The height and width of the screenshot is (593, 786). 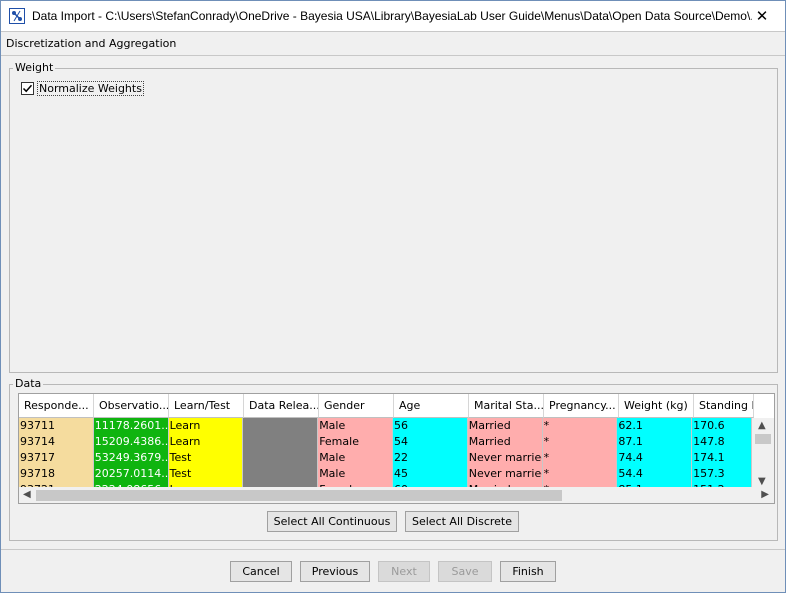 What do you see at coordinates (299, 495) in the screenshot?
I see `horizontal-scroll-thumb` at bounding box center [299, 495].